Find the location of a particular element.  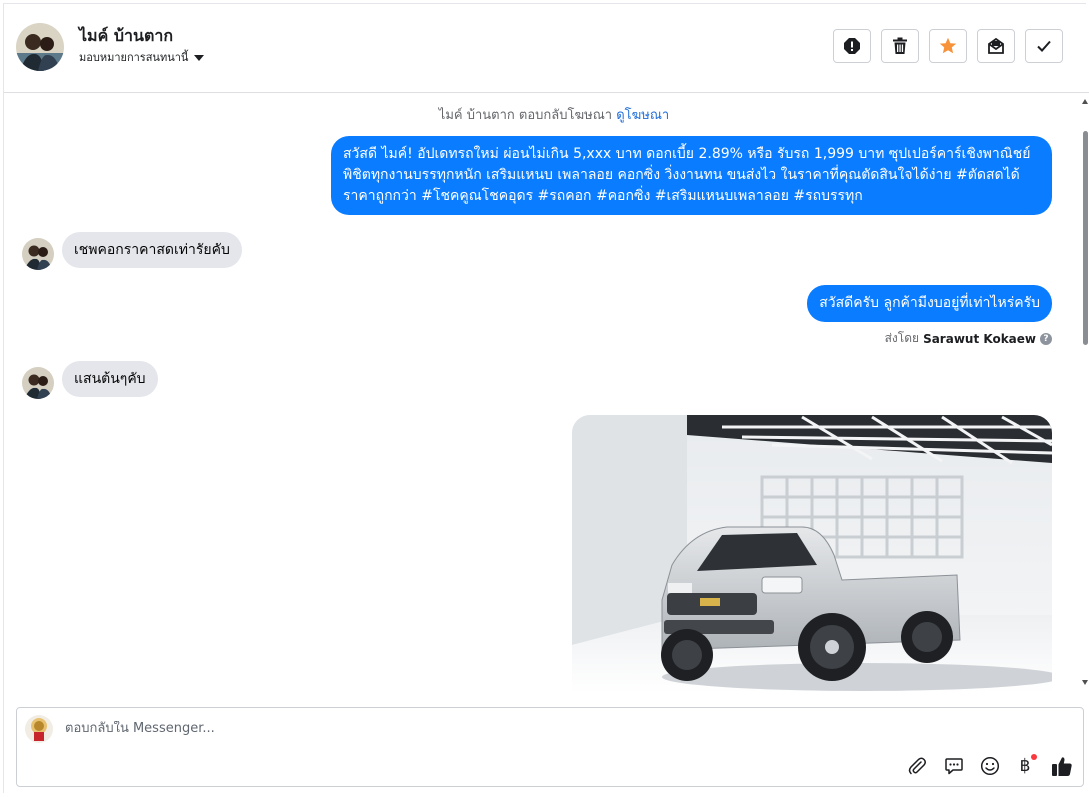

trash-icon is located at coordinates (900, 45).